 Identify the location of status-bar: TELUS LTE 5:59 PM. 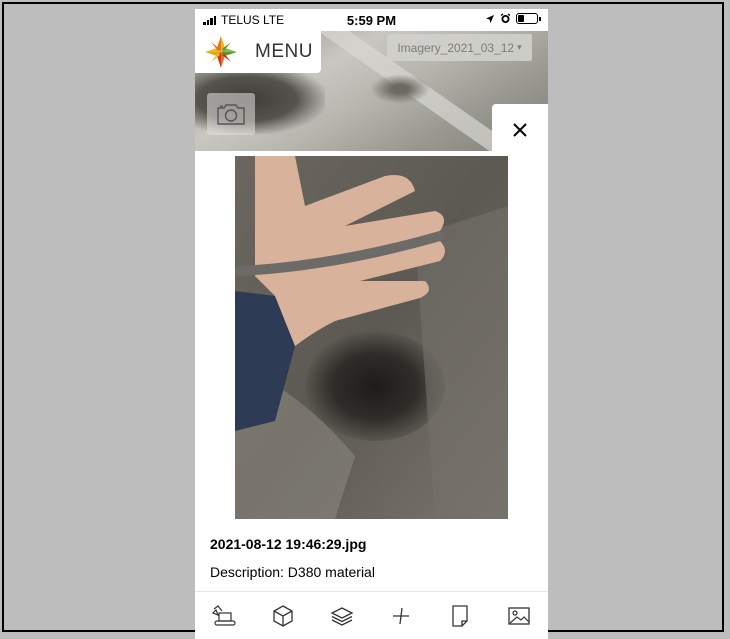
(371, 20).